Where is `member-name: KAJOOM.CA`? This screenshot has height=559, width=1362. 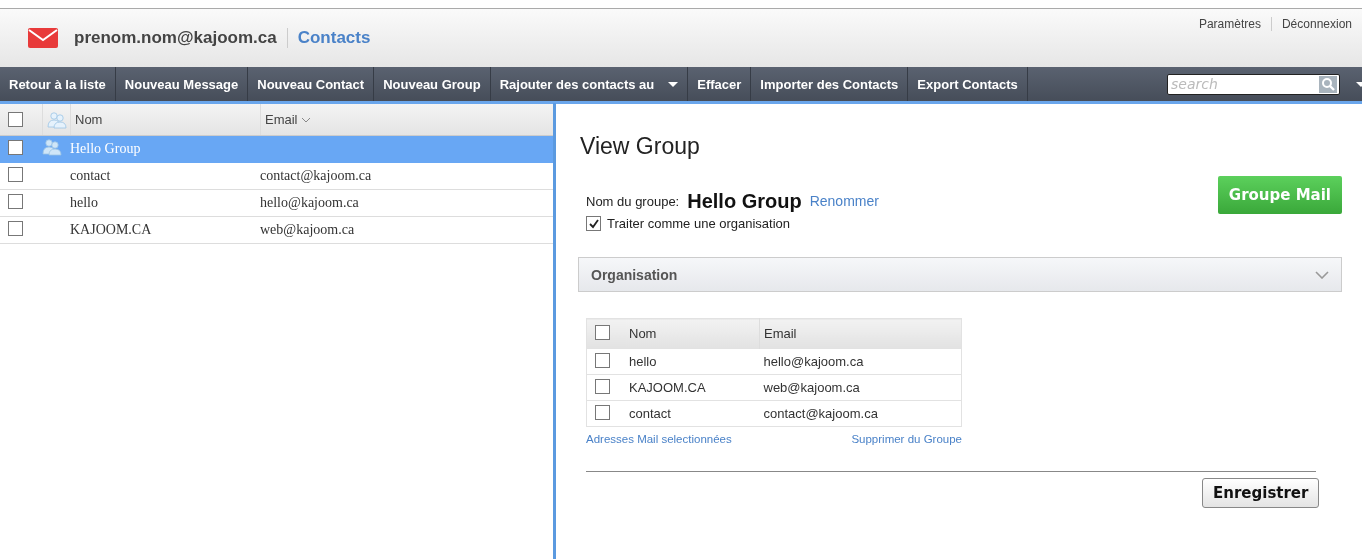 member-name: KAJOOM.CA is located at coordinates (692, 387).